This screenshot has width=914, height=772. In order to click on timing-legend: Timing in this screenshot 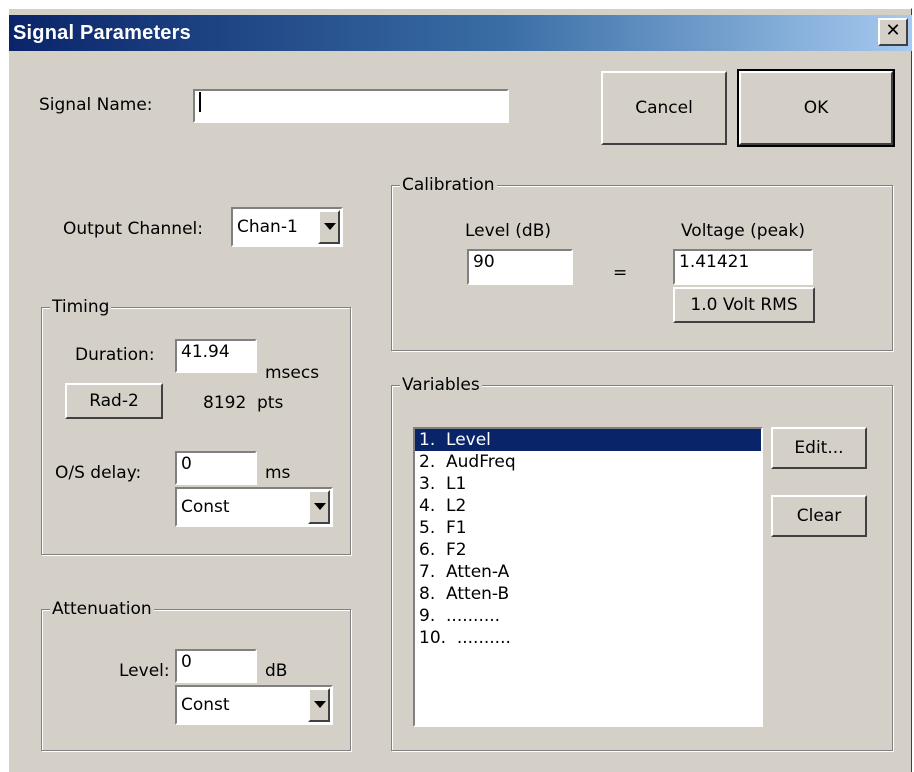, I will do `click(81, 307)`.